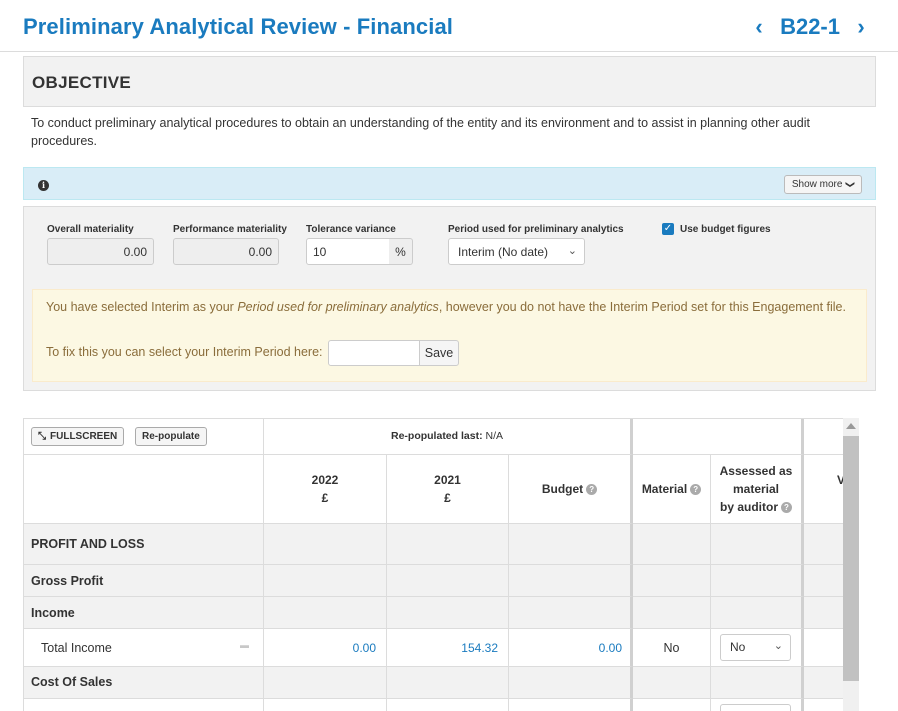 This screenshot has height=711, width=898. Describe the element at coordinates (759, 27) in the screenshot. I see `chevron-left-icon: ‹` at that location.